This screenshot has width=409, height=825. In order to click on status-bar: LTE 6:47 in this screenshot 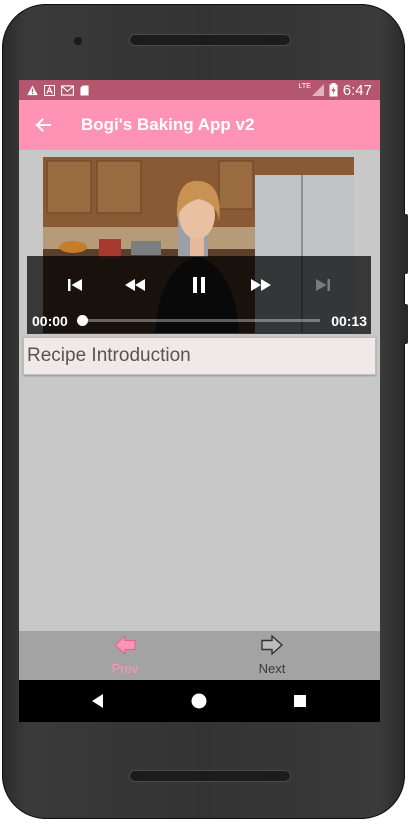, I will do `click(199, 90)`.